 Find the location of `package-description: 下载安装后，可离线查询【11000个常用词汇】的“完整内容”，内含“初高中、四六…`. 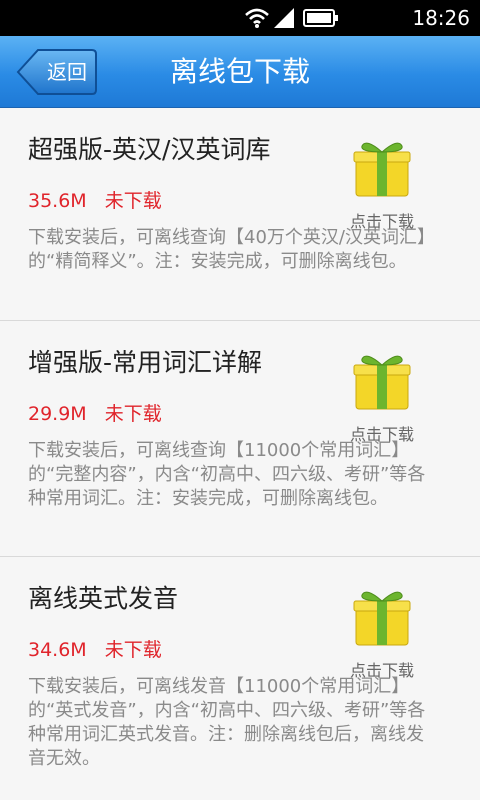

package-description: 下载安装后，可离线查询【11000个常用词汇】的“完整内容”，内含“初高中、四六… is located at coordinates (227, 474).